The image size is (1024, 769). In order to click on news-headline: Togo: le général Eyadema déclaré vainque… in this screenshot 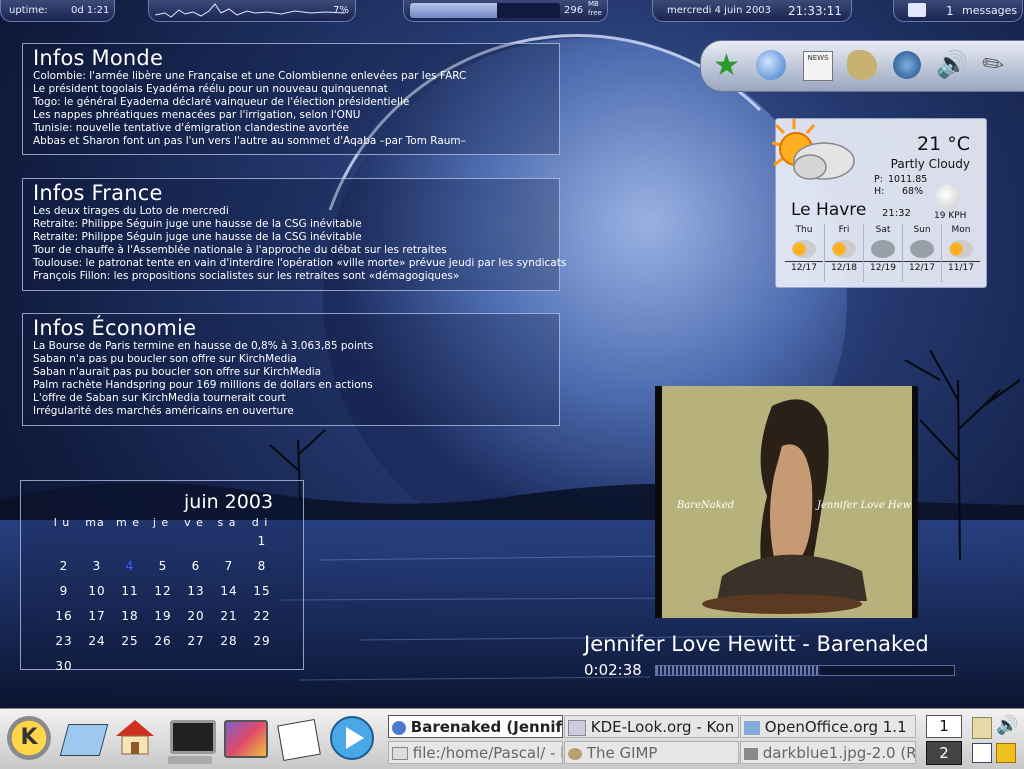, I will do `click(291, 102)`.